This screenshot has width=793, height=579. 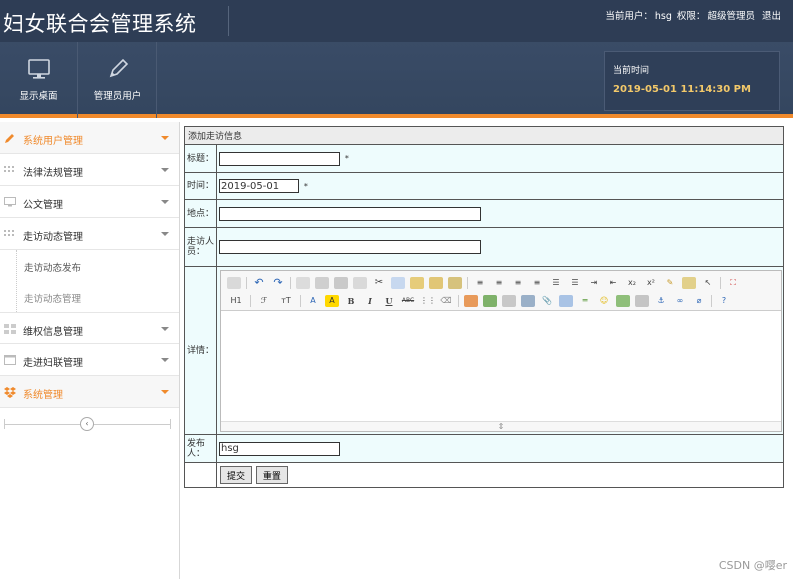 I want to click on help-icon: ?, so click(x=724, y=301).